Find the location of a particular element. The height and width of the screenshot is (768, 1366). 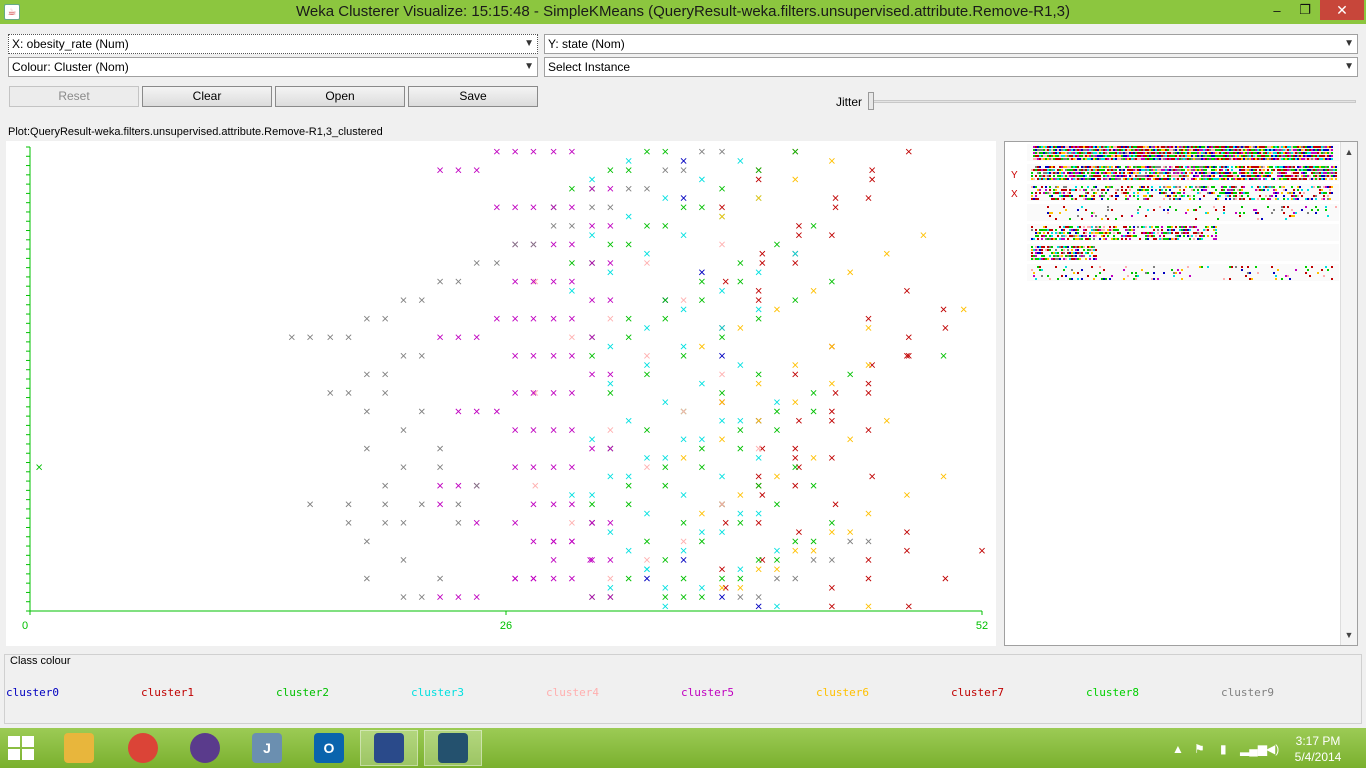

battery-icon: ▮ is located at coordinates (1223, 749).